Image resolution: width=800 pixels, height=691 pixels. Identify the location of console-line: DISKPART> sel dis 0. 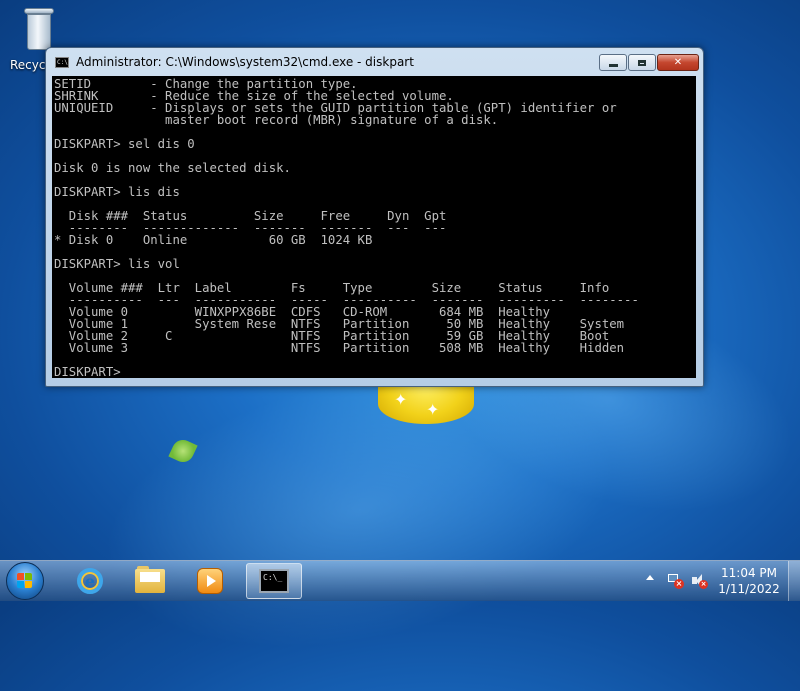
(124, 144).